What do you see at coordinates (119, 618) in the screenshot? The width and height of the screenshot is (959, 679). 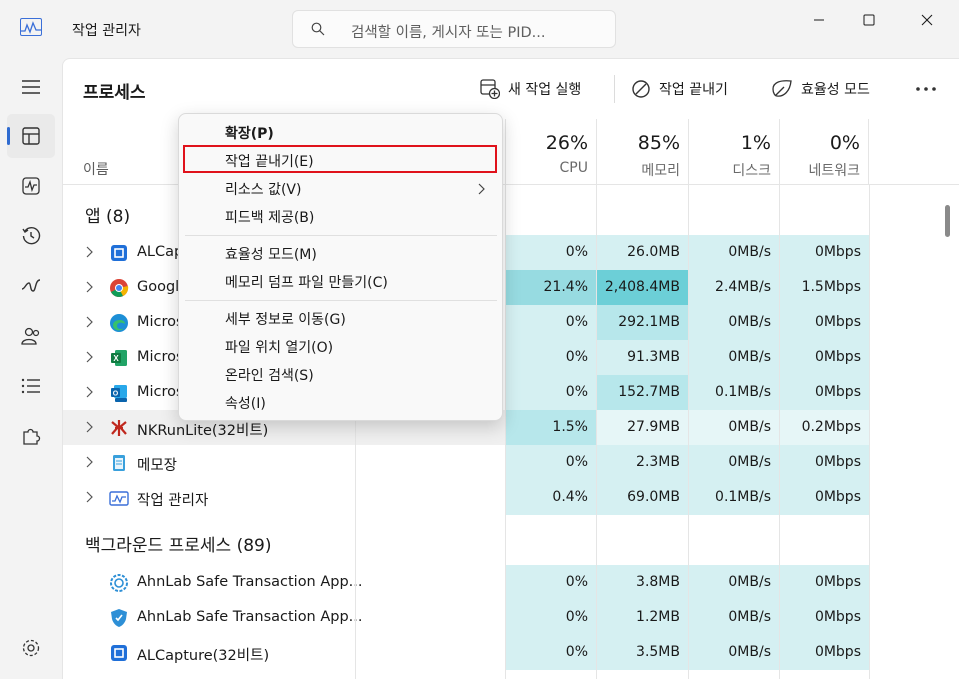 I see `ahnlab-shield-icon` at bounding box center [119, 618].